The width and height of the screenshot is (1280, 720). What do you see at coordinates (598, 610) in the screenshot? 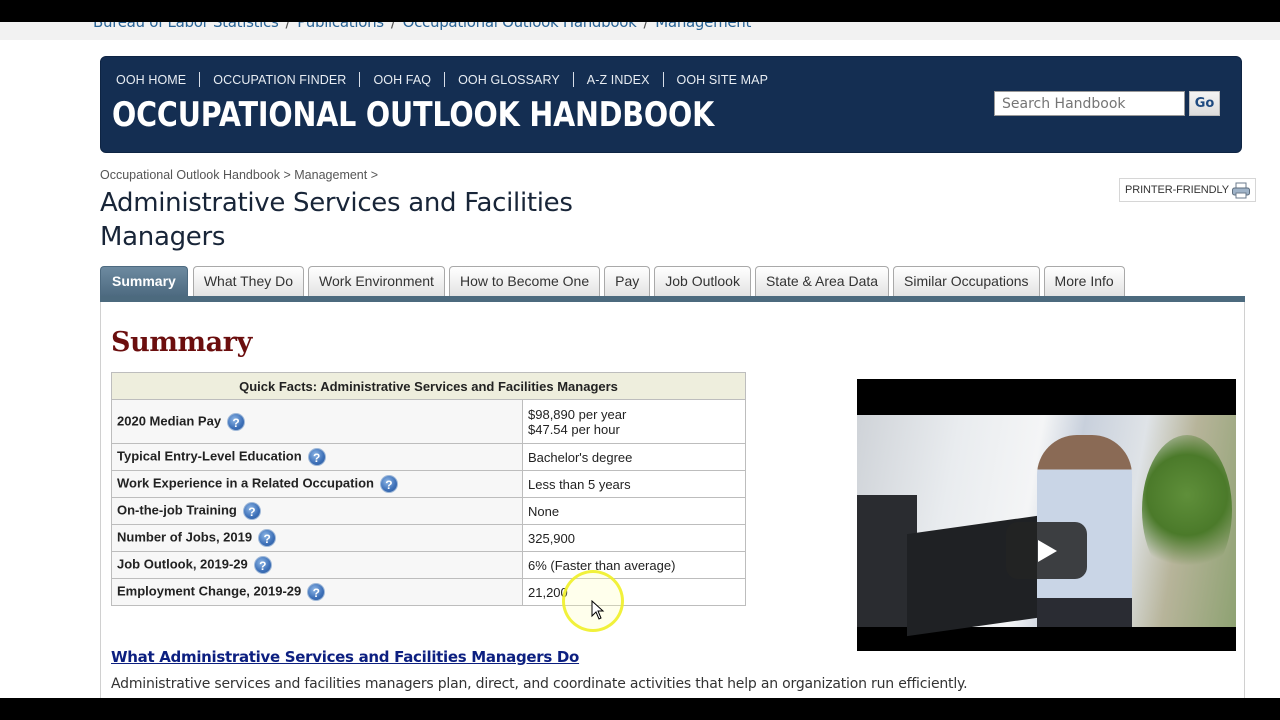
I see `mouse-cursor-icon` at bounding box center [598, 610].